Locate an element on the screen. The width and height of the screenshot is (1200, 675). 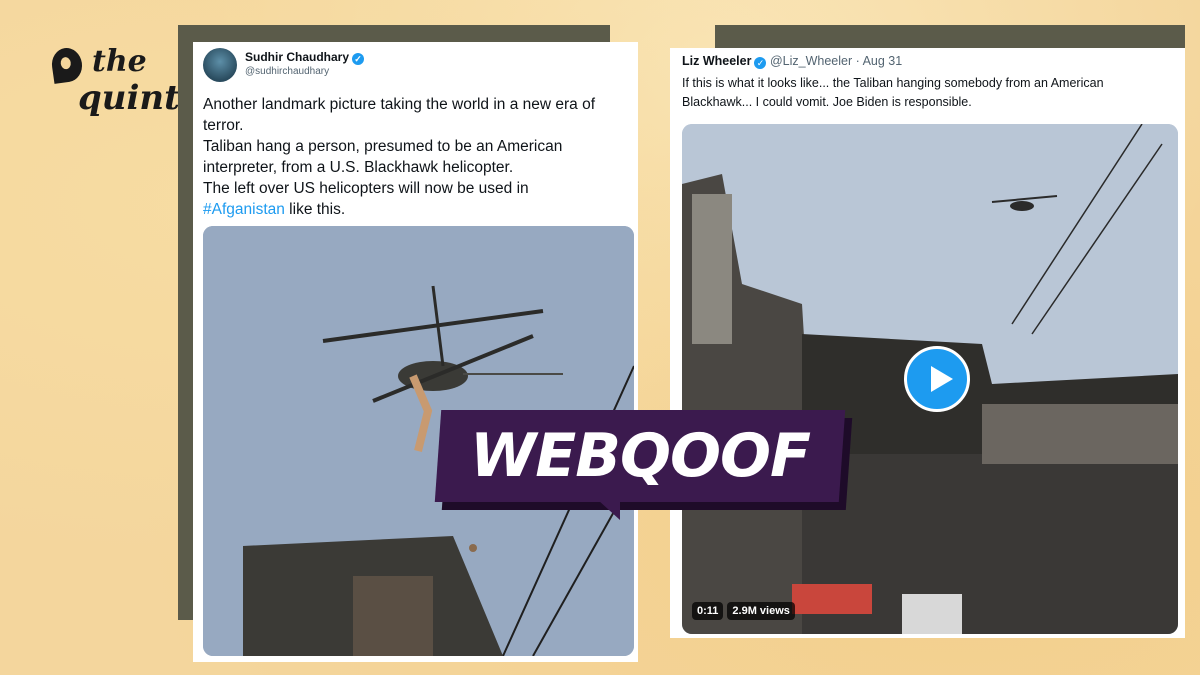
video-meta: 0:11 2.9M views is located at coordinates (743, 611).